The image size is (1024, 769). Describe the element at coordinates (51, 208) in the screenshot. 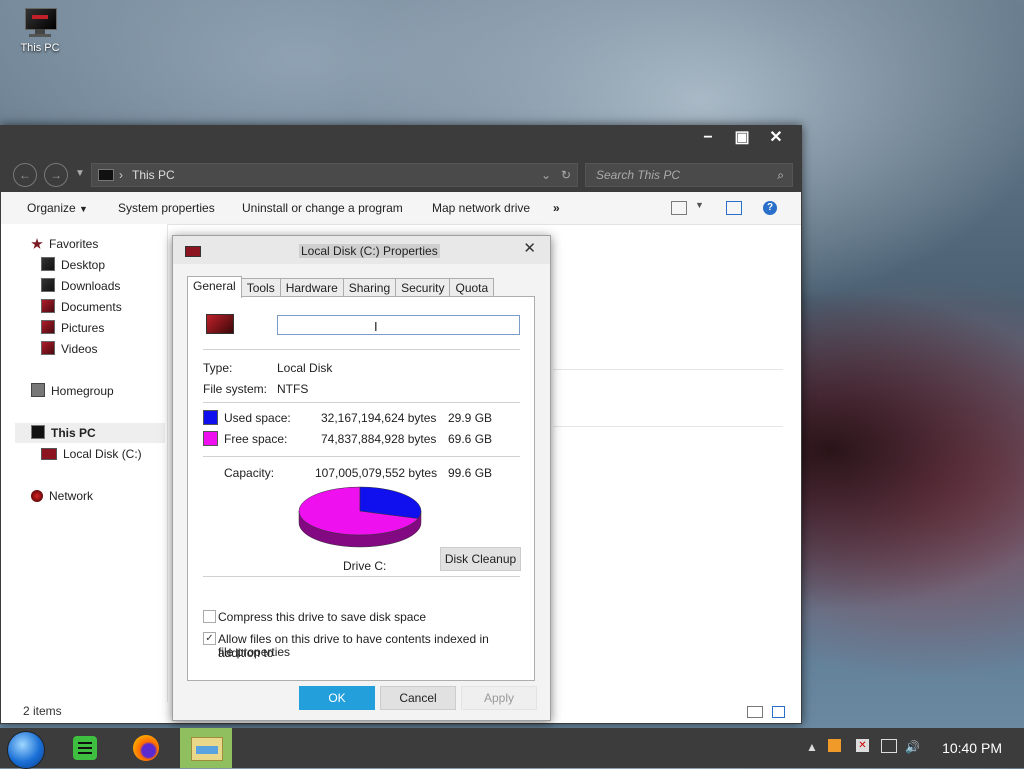

I see `organize-label: Organize` at that location.